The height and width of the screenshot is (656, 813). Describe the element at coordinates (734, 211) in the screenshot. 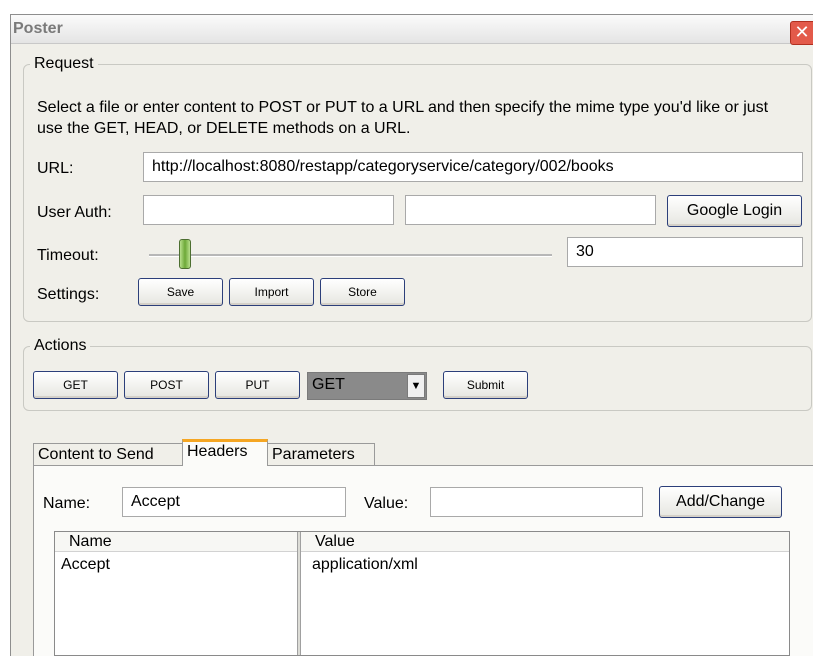

I see `google-login-button: Google Login` at that location.